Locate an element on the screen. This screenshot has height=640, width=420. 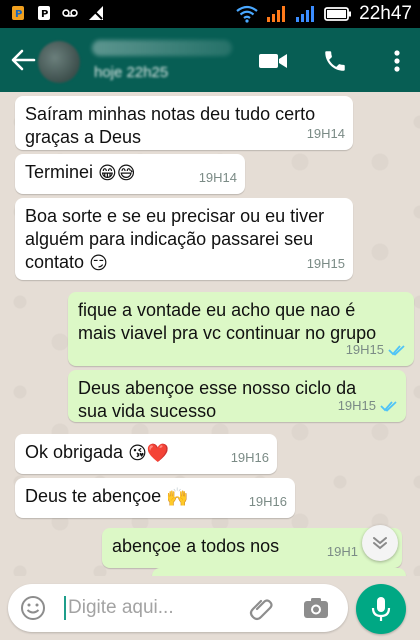
message-text: Ok obrigada is located at coordinates (74, 452).